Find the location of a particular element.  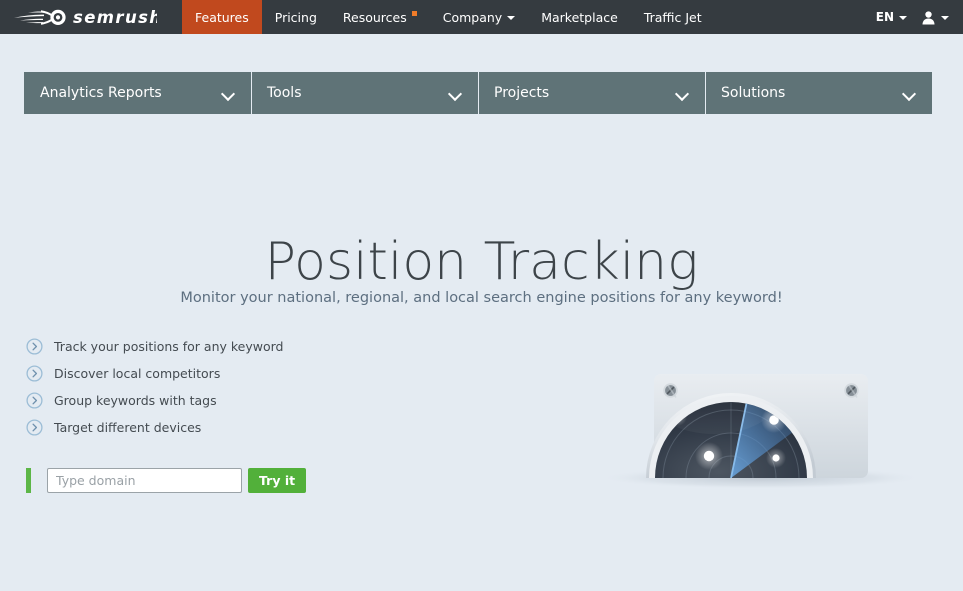

nav-item-label: Company is located at coordinates (472, 17).